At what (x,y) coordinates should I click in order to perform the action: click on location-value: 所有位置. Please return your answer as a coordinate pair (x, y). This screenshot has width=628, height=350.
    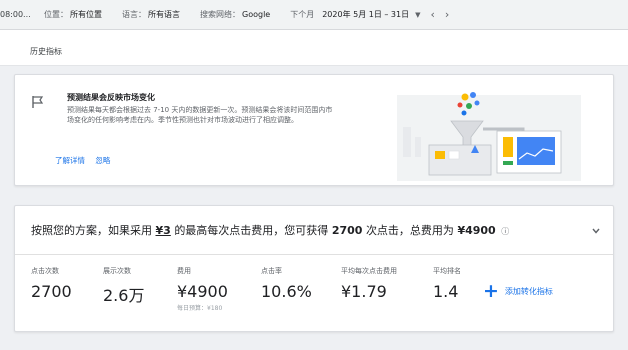
    Looking at the image, I should click on (86, 14).